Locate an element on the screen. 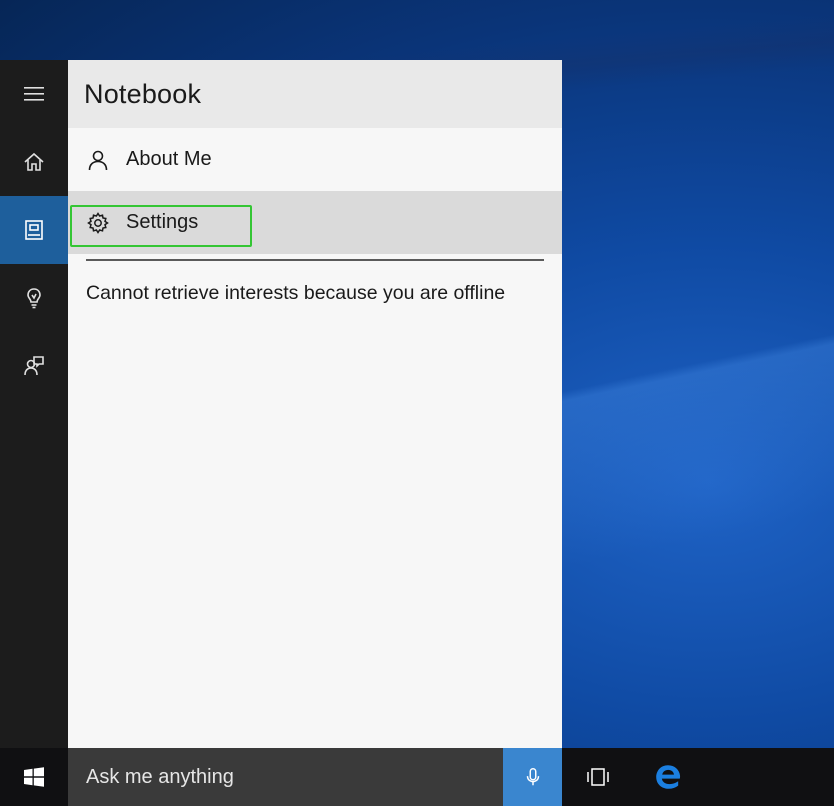  menu-item-label: About Me is located at coordinates (169, 159).